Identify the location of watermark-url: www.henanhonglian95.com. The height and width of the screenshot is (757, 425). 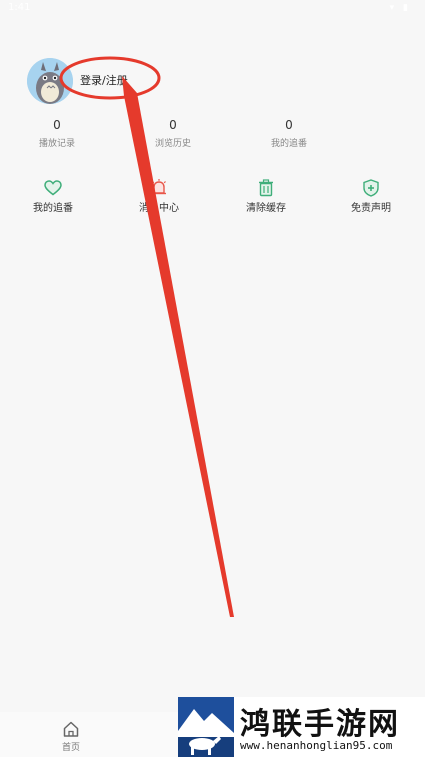
(316, 745).